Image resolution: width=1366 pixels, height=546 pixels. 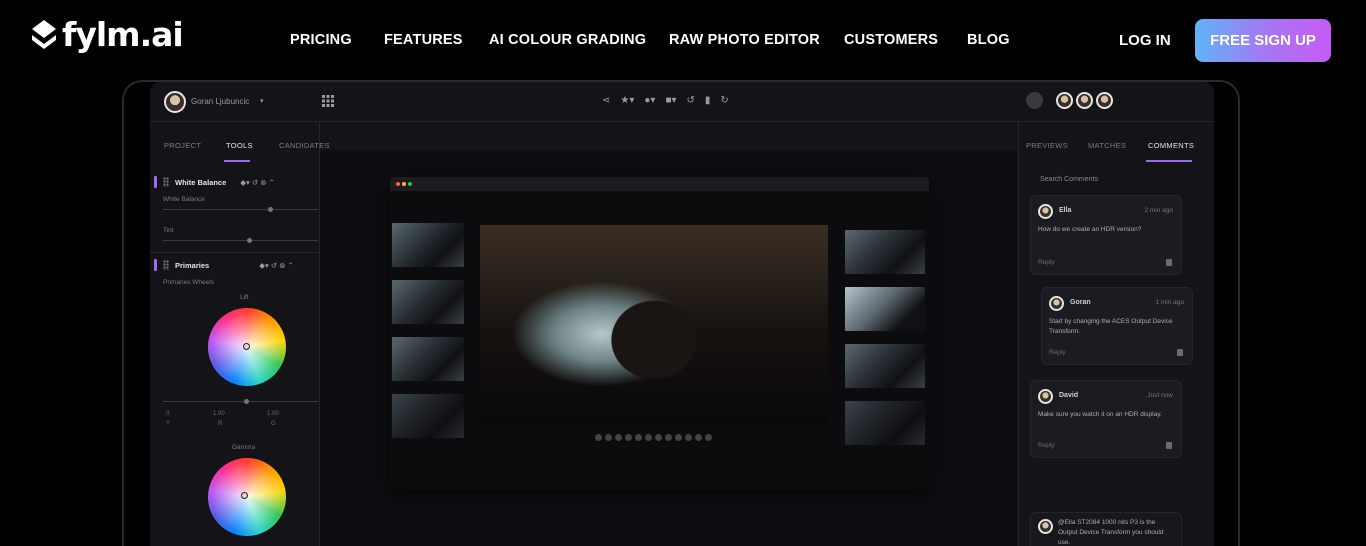 What do you see at coordinates (606, 100) in the screenshot?
I see `share-icon: ⋖` at bounding box center [606, 100].